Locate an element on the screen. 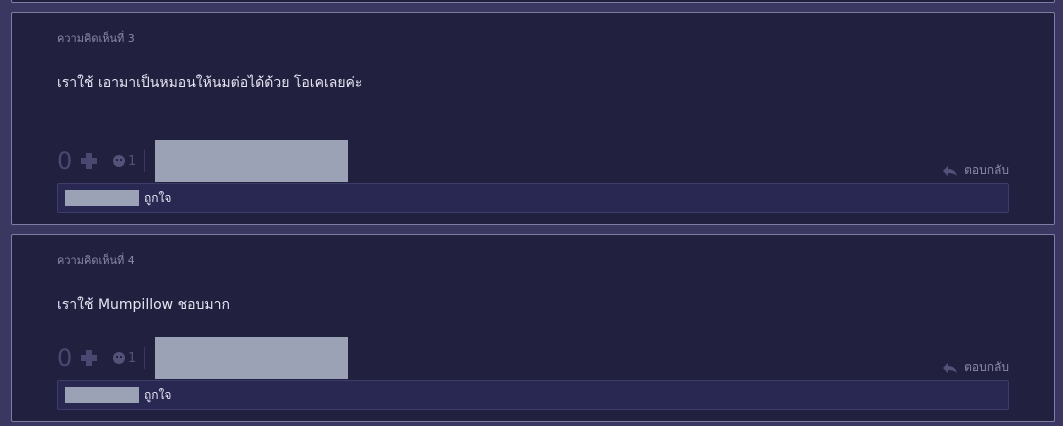  previous-comment-card is located at coordinates (533, 1).